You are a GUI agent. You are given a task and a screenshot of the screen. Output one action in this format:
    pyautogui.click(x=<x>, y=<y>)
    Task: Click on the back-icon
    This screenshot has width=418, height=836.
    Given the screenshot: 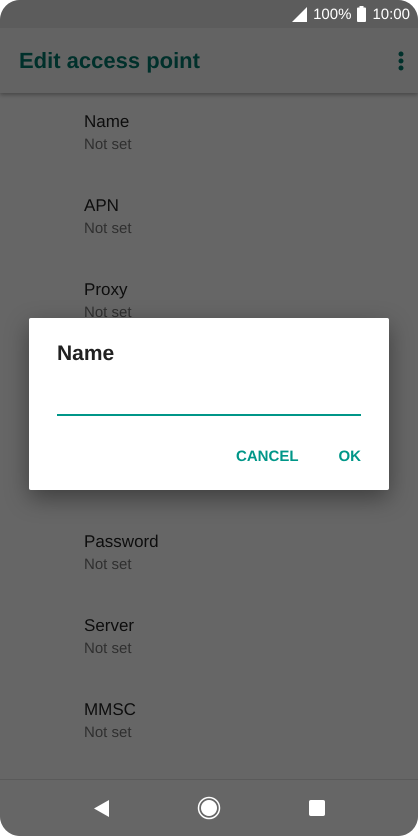 What is the action you would take?
    pyautogui.click(x=101, y=808)
    